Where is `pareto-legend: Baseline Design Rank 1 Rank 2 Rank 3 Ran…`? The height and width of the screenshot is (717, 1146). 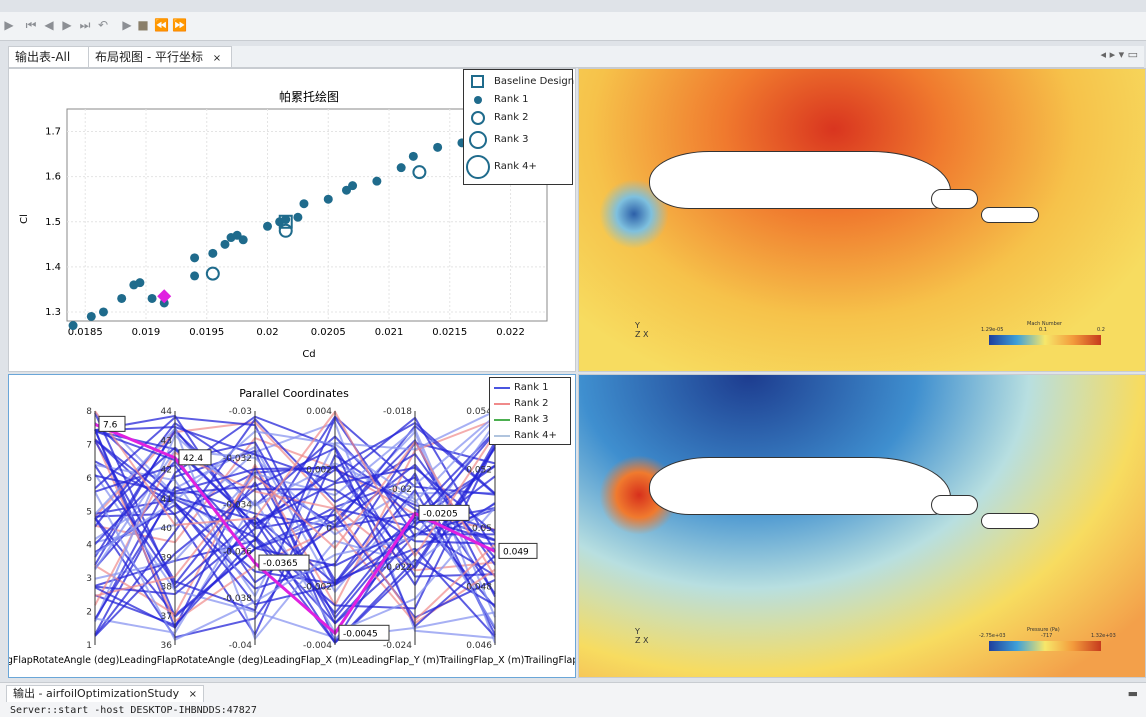
pareto-legend: Baseline Design Rank 1 Rank 2 Rank 3 Ran… is located at coordinates (519, 127).